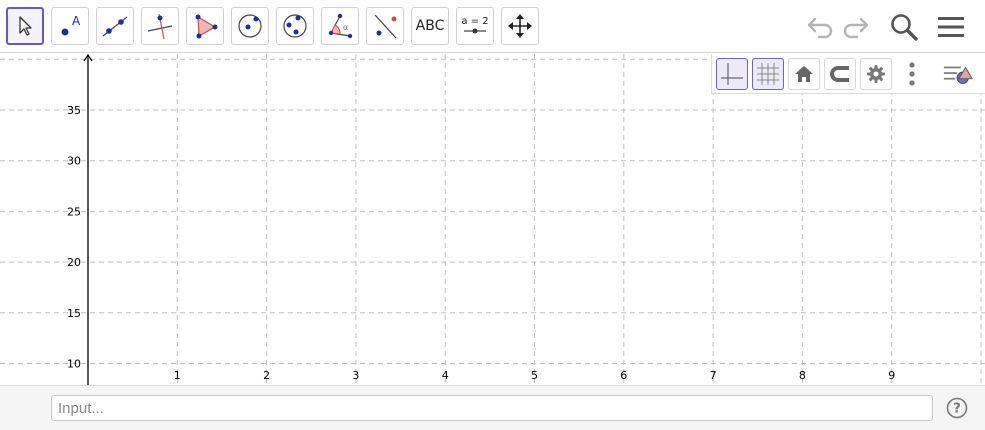 The height and width of the screenshot is (430, 985). What do you see at coordinates (713, 375) in the screenshot?
I see `x-tick-label: 7` at bounding box center [713, 375].